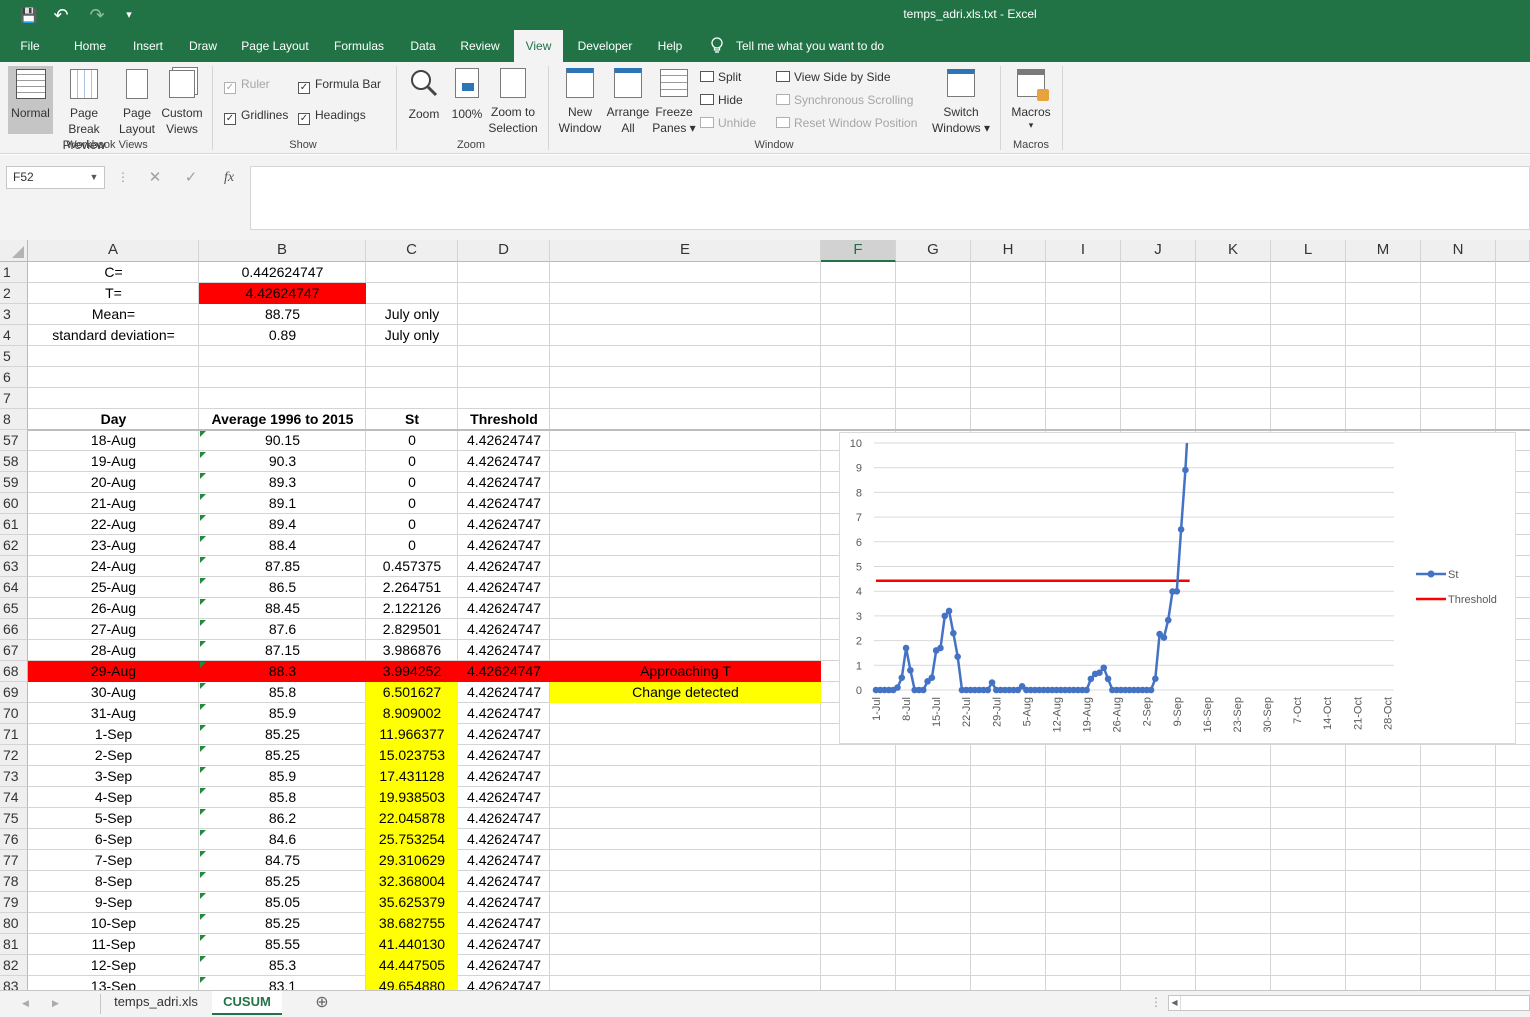 The image size is (1530, 1017). What do you see at coordinates (14, 272) in the screenshot?
I see `row-header: 1` at bounding box center [14, 272].